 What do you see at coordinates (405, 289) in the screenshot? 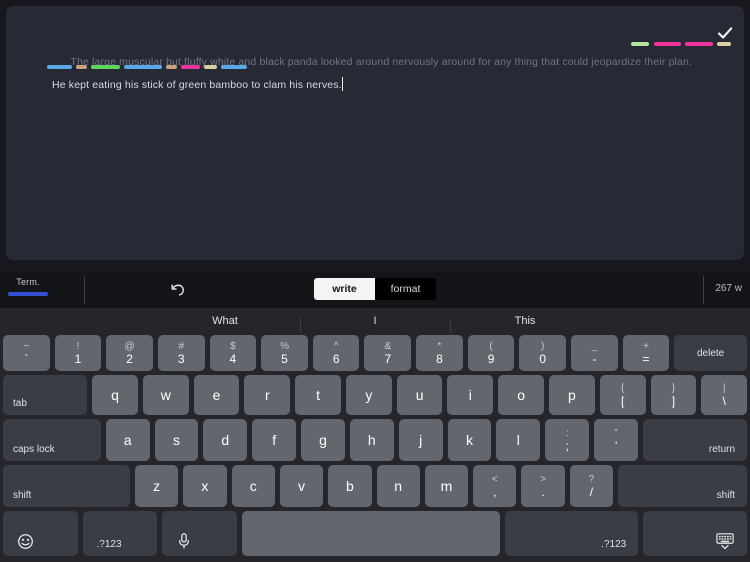
I see `tab-format: format` at bounding box center [405, 289].